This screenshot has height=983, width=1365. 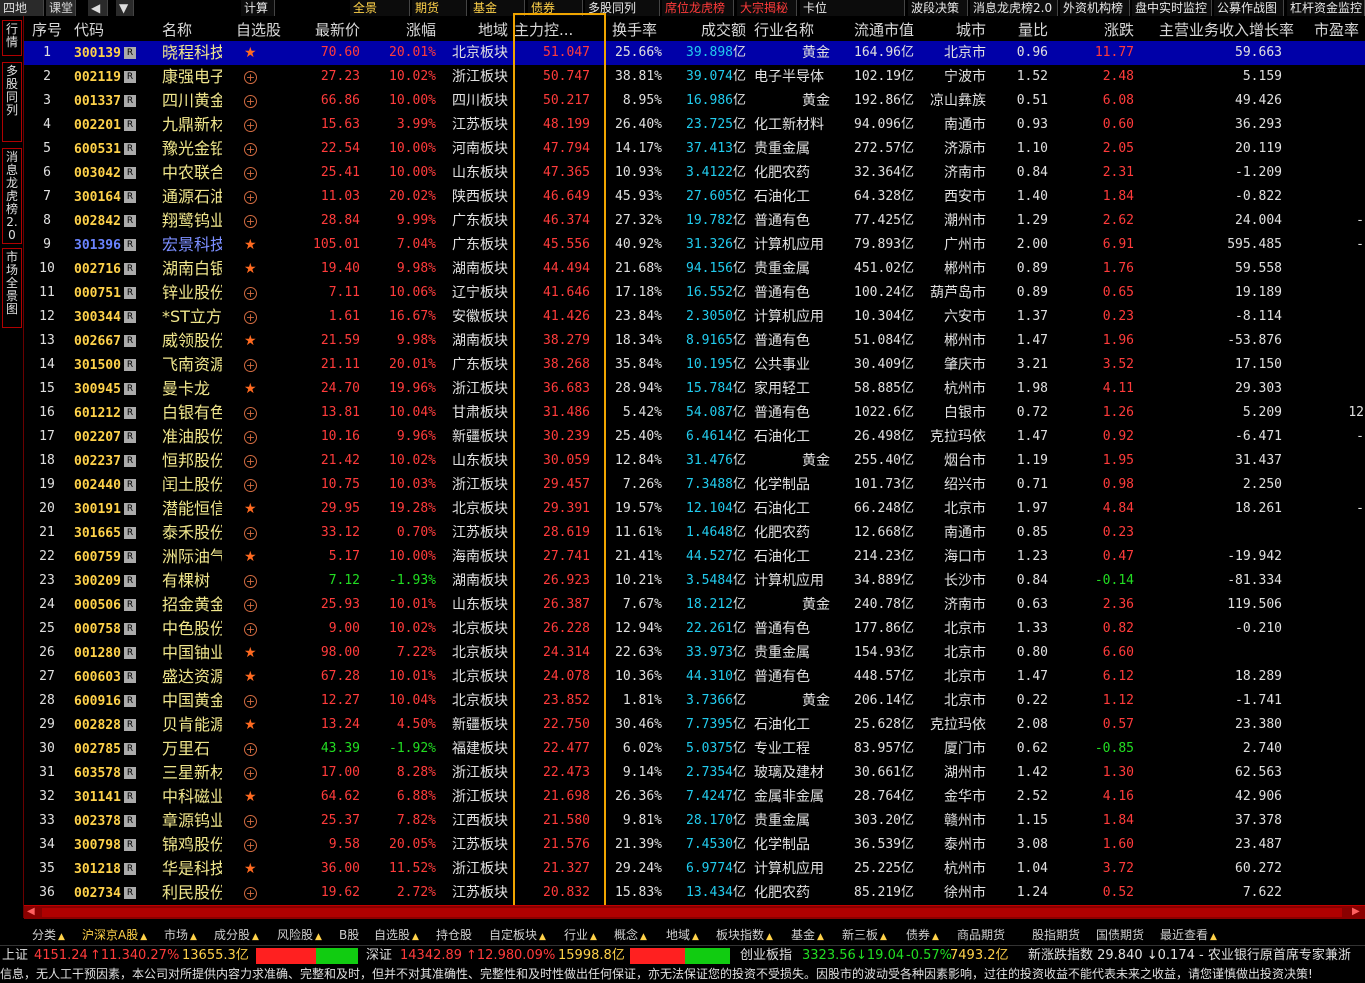 I want to click on stock-name: 利民股份, so click(x=192, y=893).